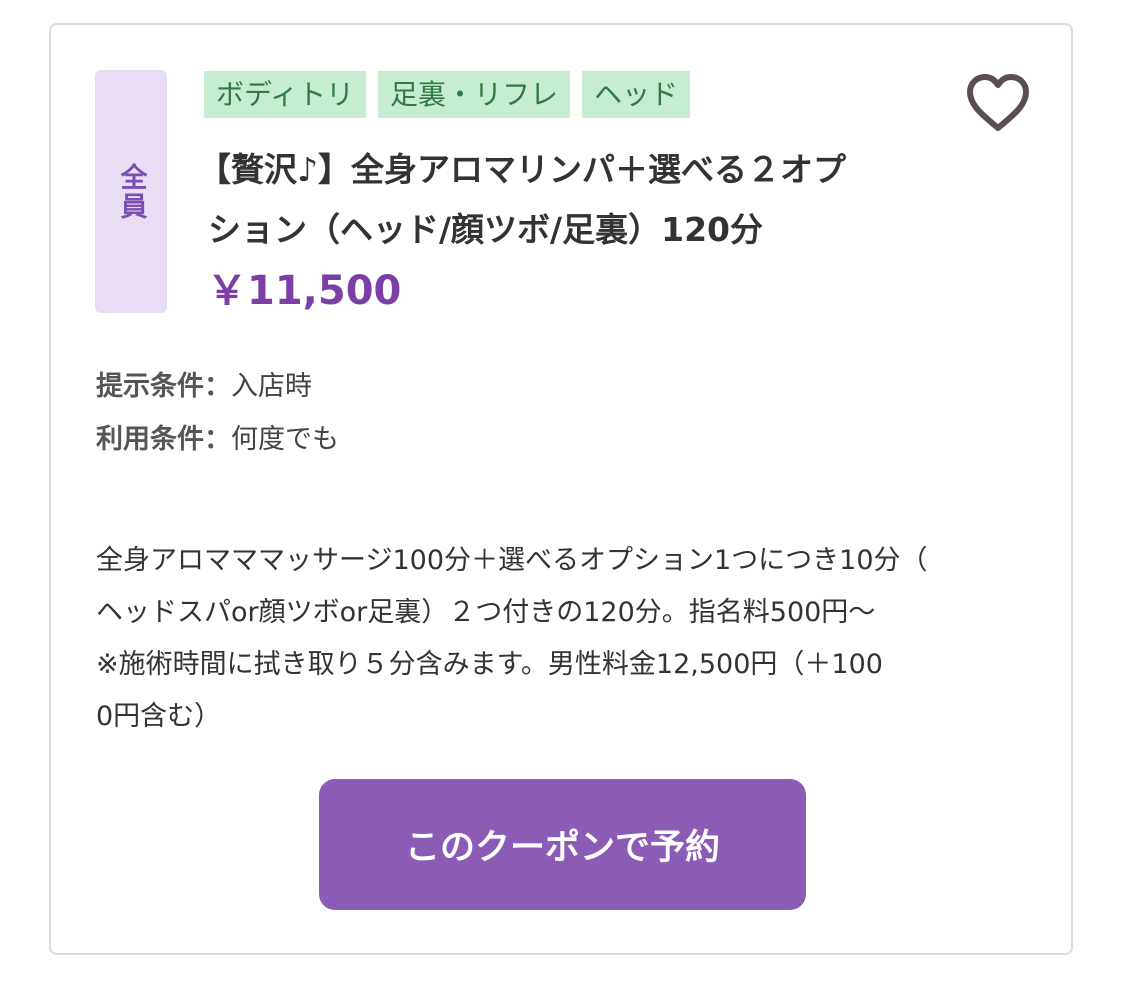 The height and width of the screenshot is (989, 1125). What do you see at coordinates (558, 200) in the screenshot?
I see `coupon-title: 【贅沢♪】全身アロマリンパ＋選べる２オプ ション（ヘッド/顔ツボ/足裏）120分` at bounding box center [558, 200].